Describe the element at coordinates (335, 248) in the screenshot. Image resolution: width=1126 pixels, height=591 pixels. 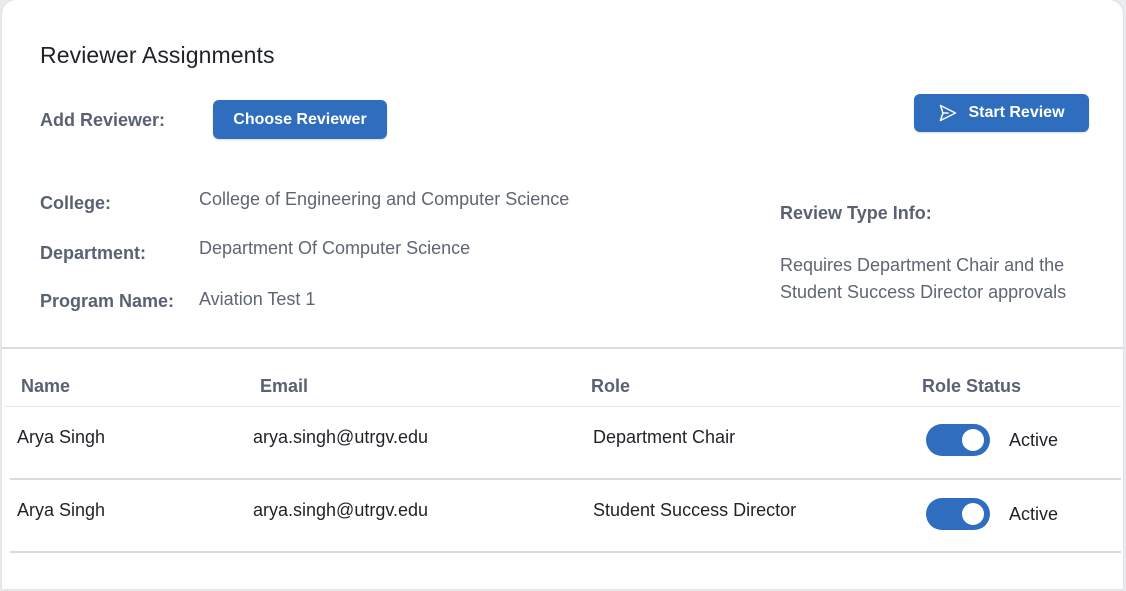
I see `department-value: Department Of Computer Science` at that location.